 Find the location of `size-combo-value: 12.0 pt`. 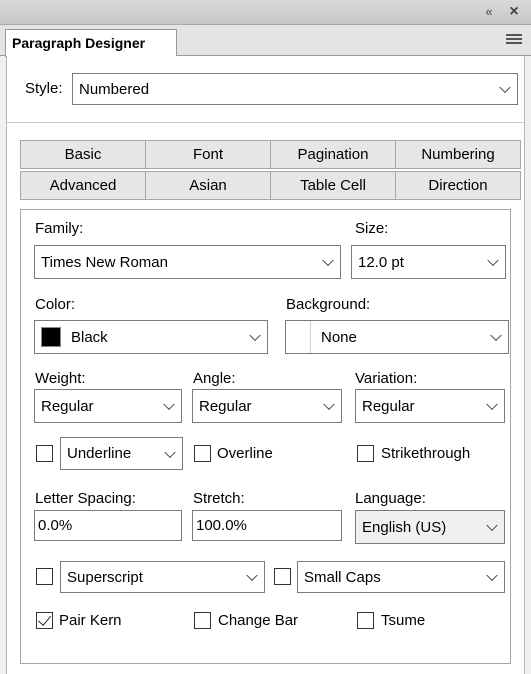

size-combo-value: 12.0 pt is located at coordinates (381, 262).